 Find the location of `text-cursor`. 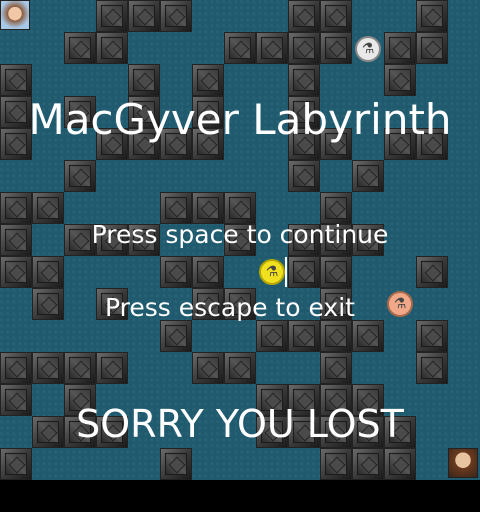

text-cursor is located at coordinates (286, 272).